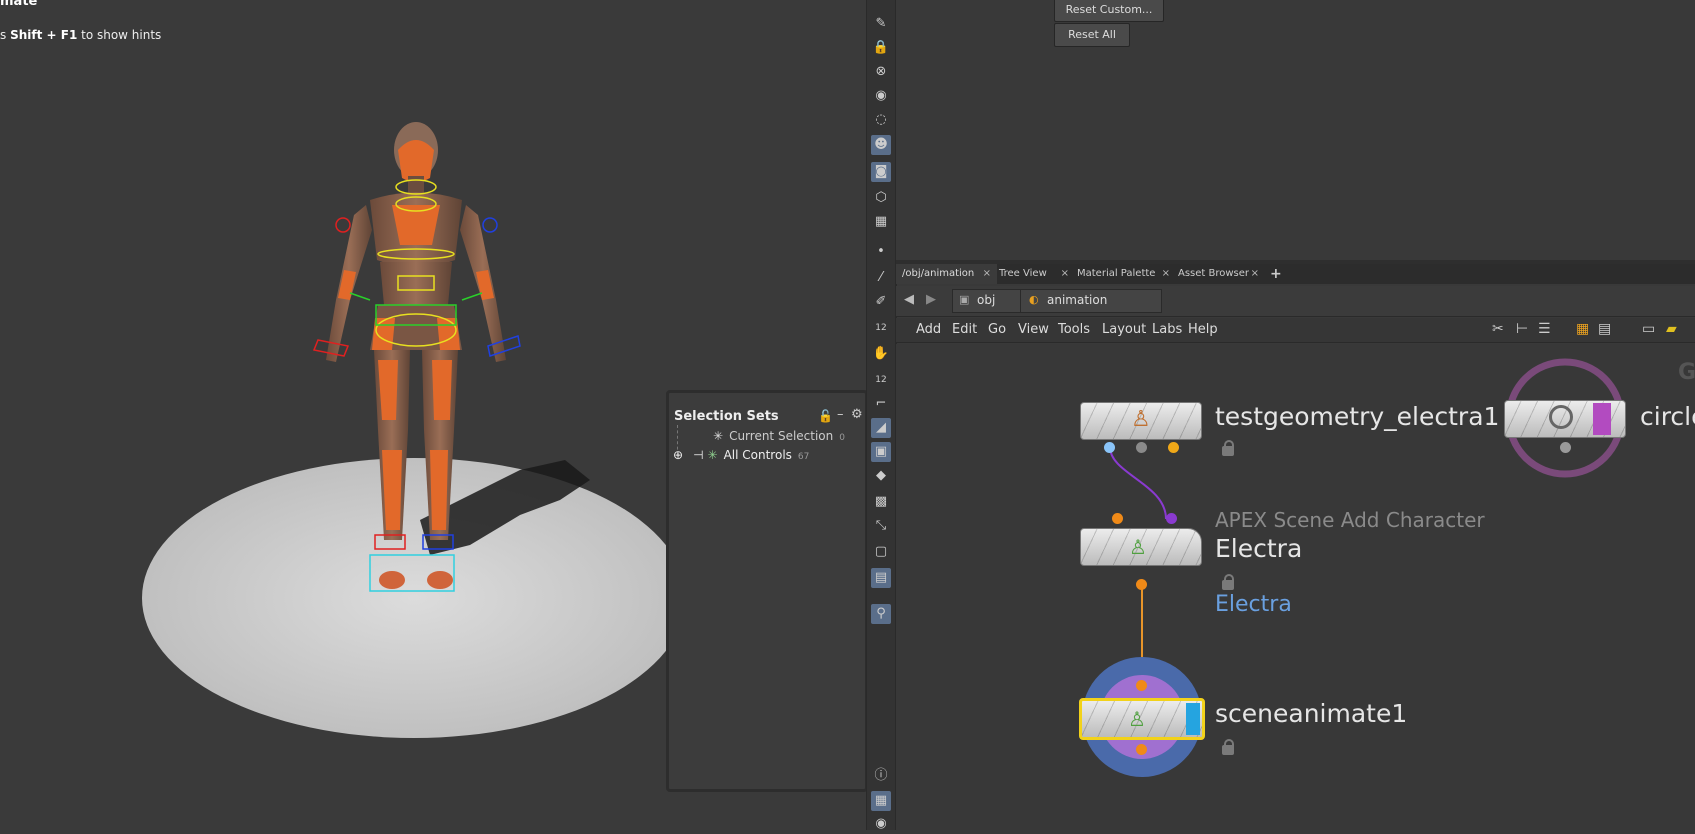  I want to click on back-arrow-icon: ◀, so click(909, 299).